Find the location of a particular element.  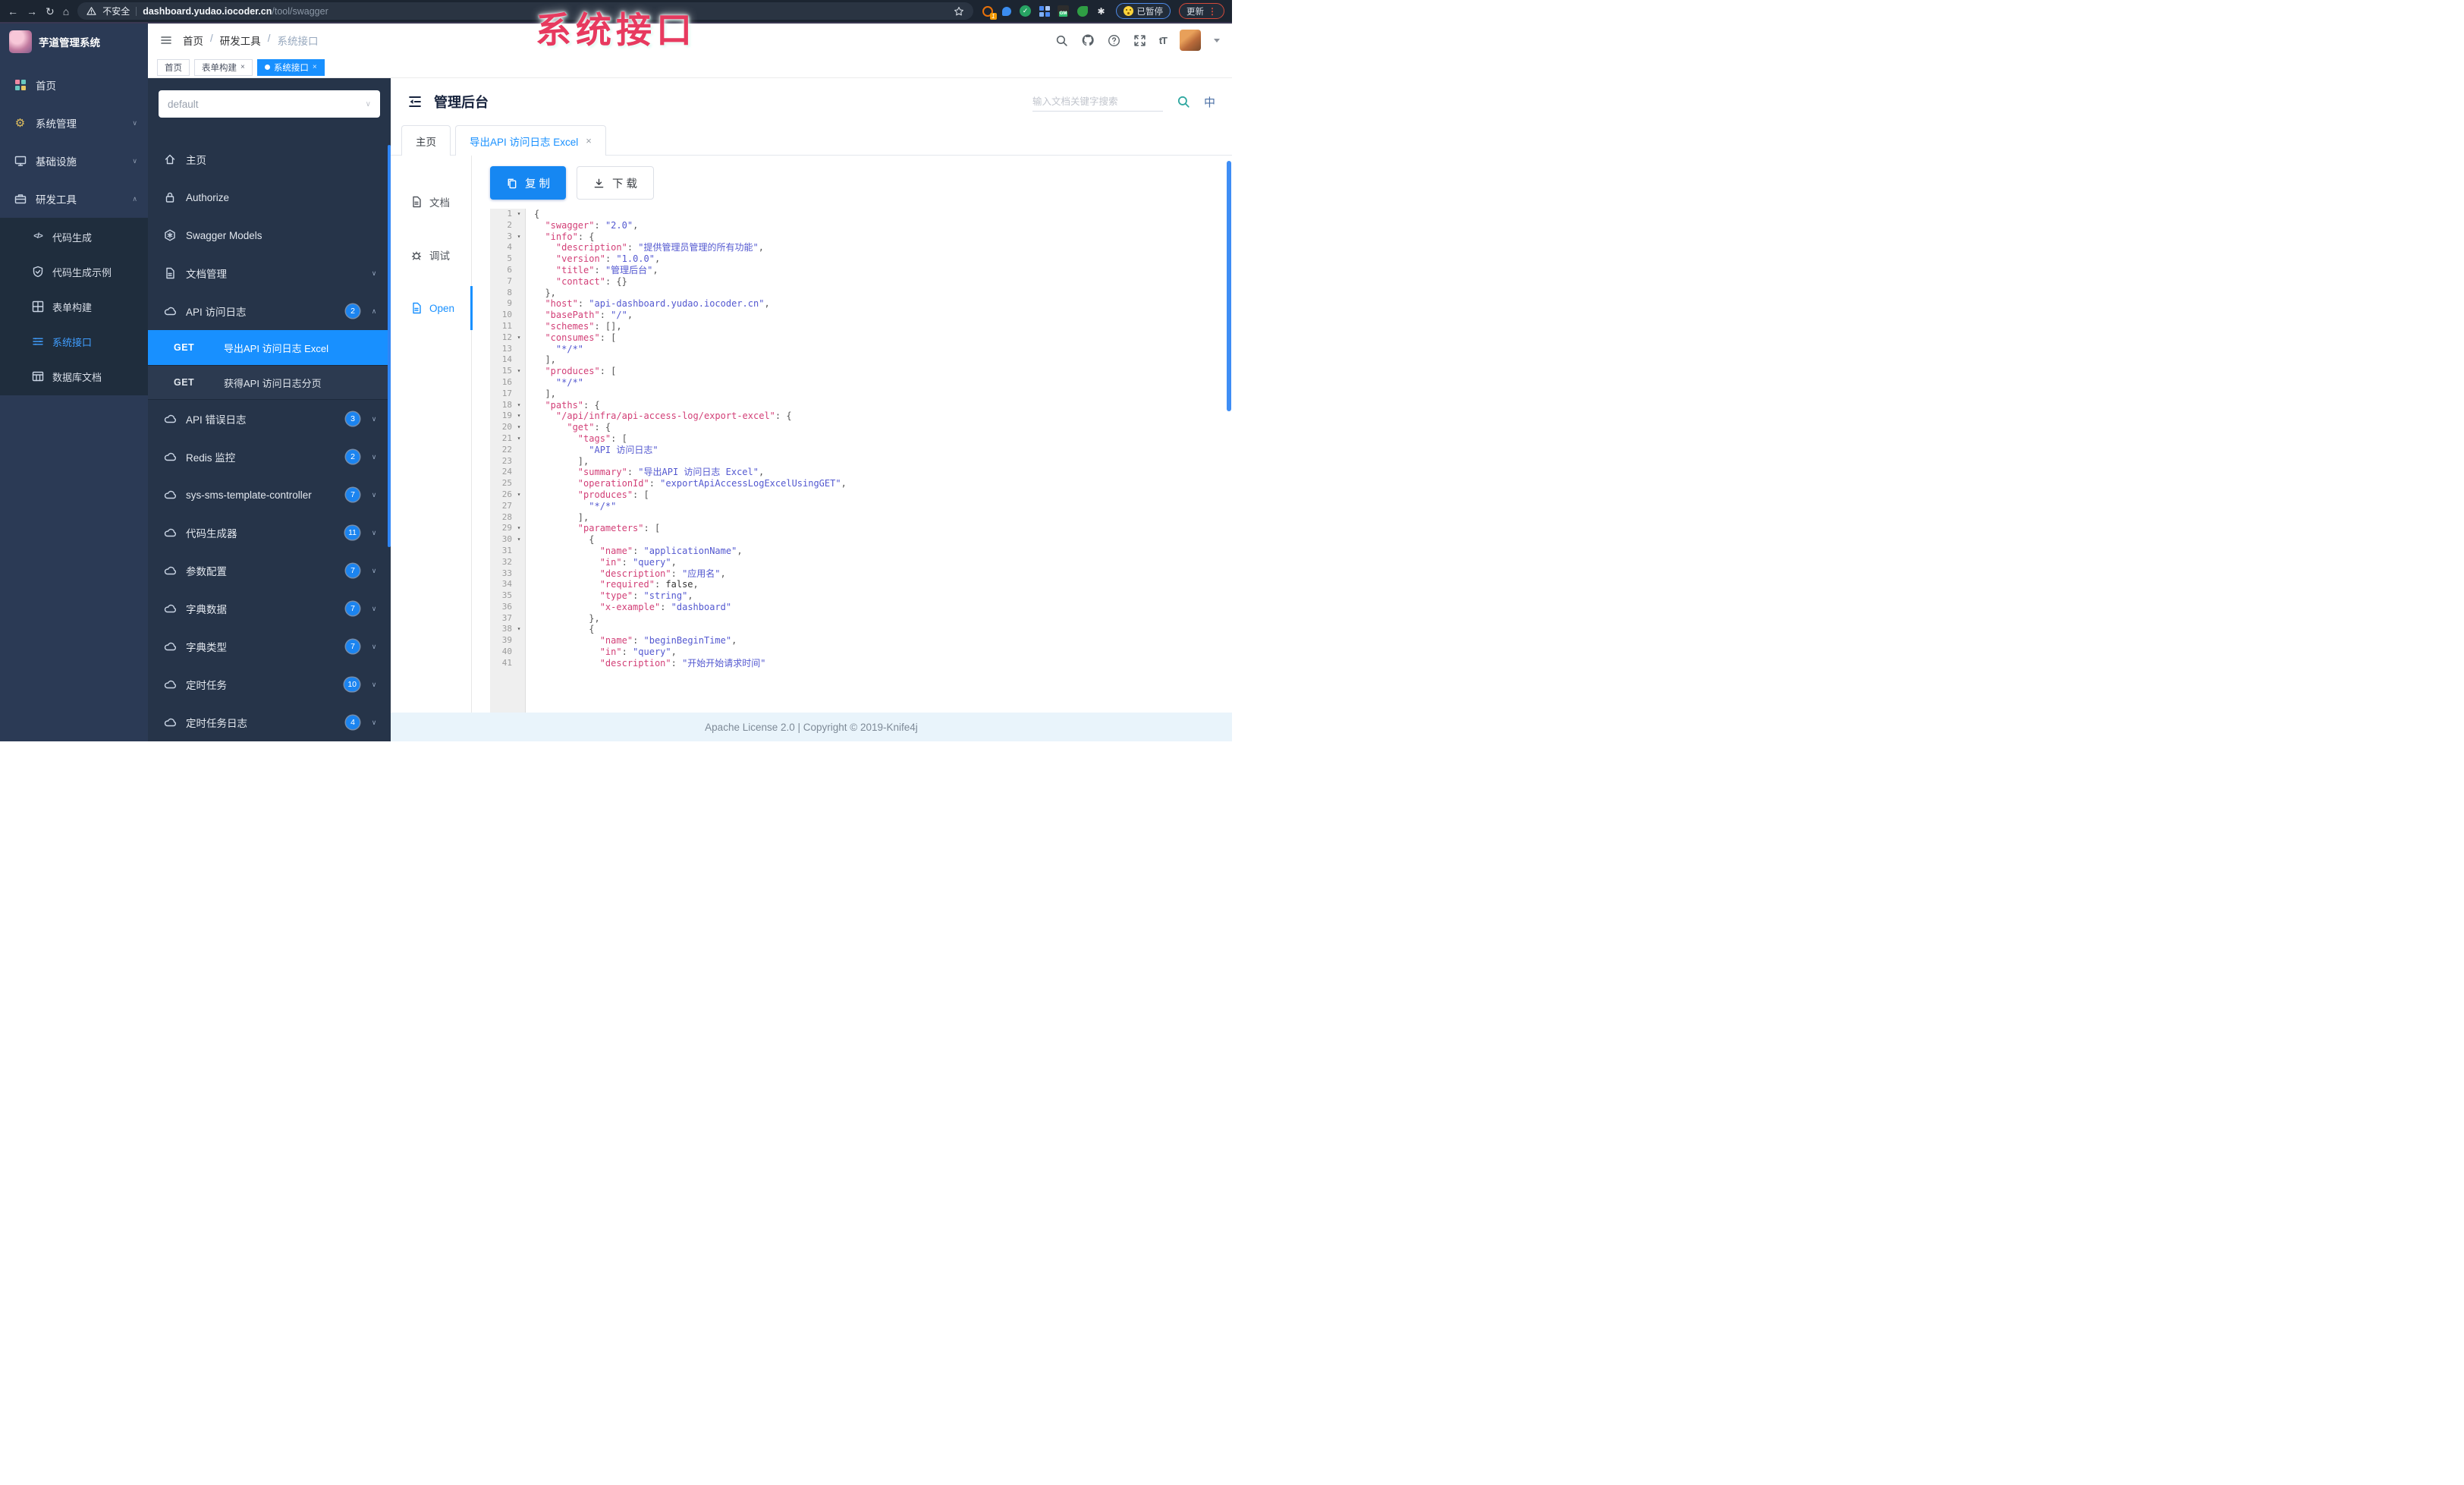

swagger-item-models: Swagger Models is located at coordinates (269, 235).